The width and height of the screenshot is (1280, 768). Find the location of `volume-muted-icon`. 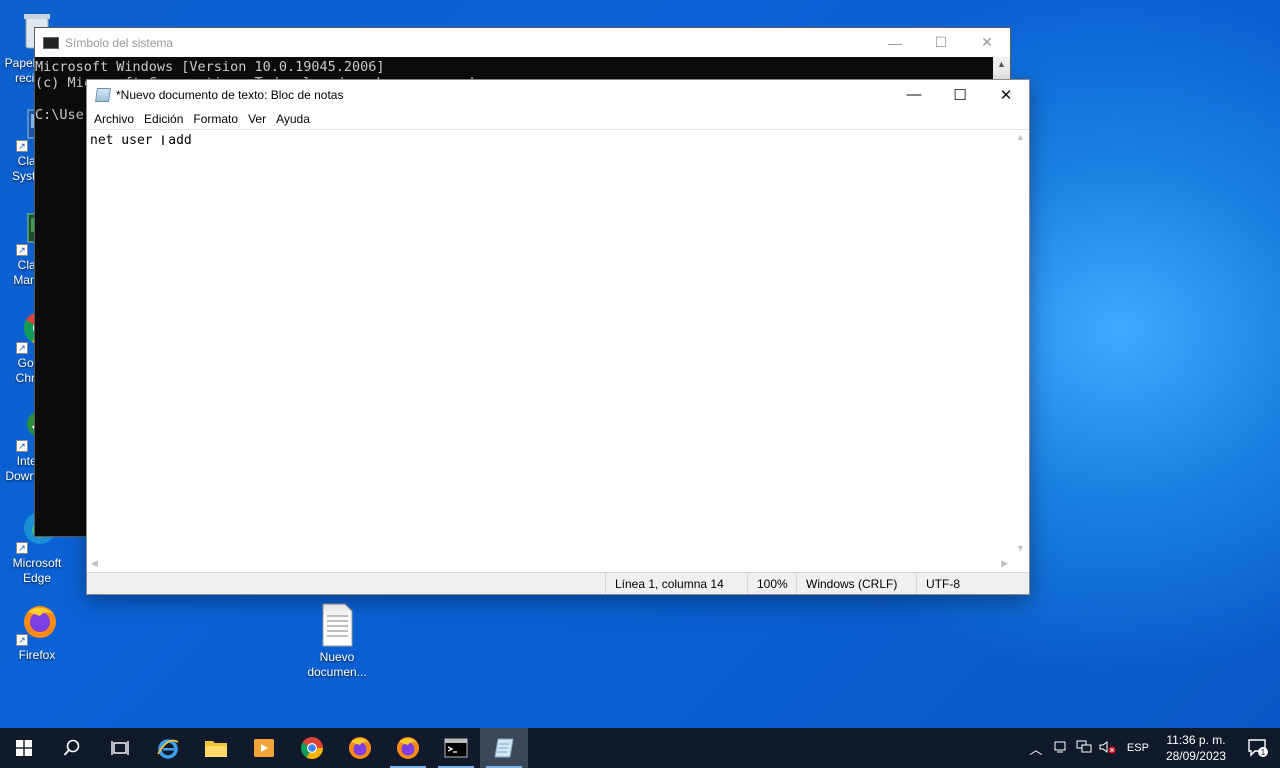

volume-muted-icon is located at coordinates (1108, 748).